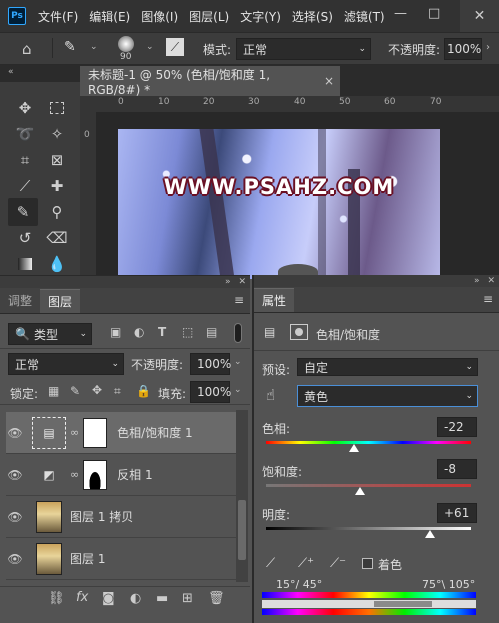 Image resolution: width=499 pixels, height=623 pixels. I want to click on lasso-tool-icon: ➰, so click(25, 134).